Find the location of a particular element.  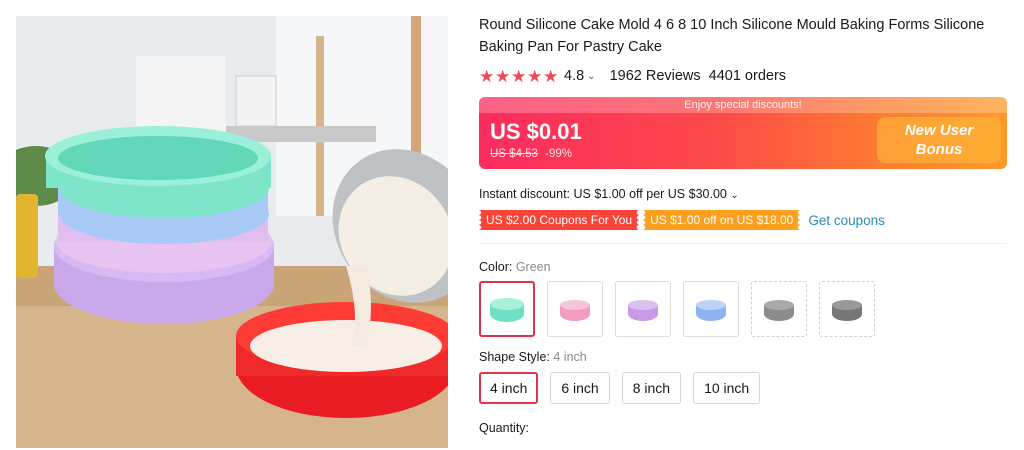

orders-count: 4401 orders is located at coordinates (747, 76).